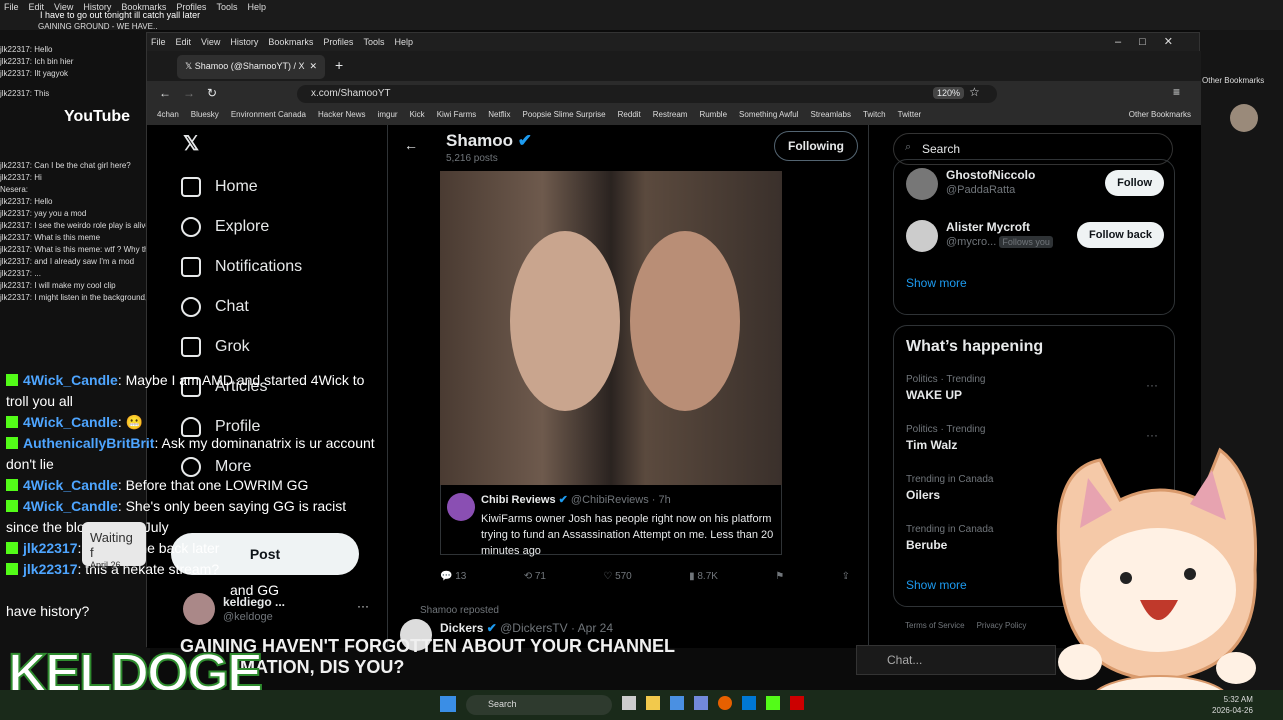 This screenshot has height=720, width=1283. I want to click on terms-link: Terms of Service, so click(935, 625).